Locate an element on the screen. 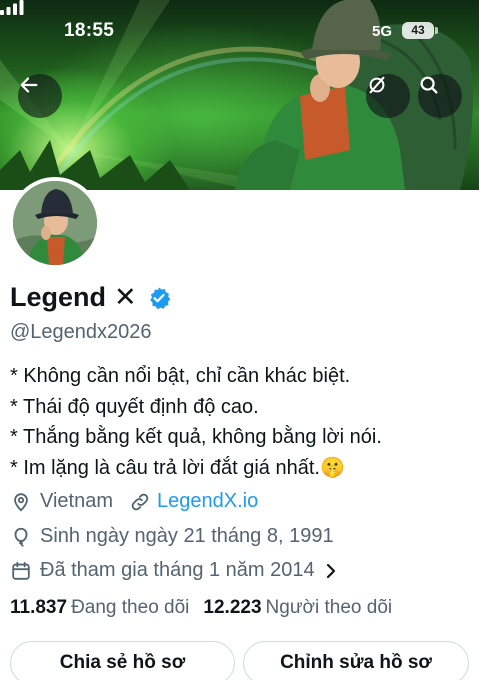 The height and width of the screenshot is (680, 479). balloon-icon is located at coordinates (21, 537).